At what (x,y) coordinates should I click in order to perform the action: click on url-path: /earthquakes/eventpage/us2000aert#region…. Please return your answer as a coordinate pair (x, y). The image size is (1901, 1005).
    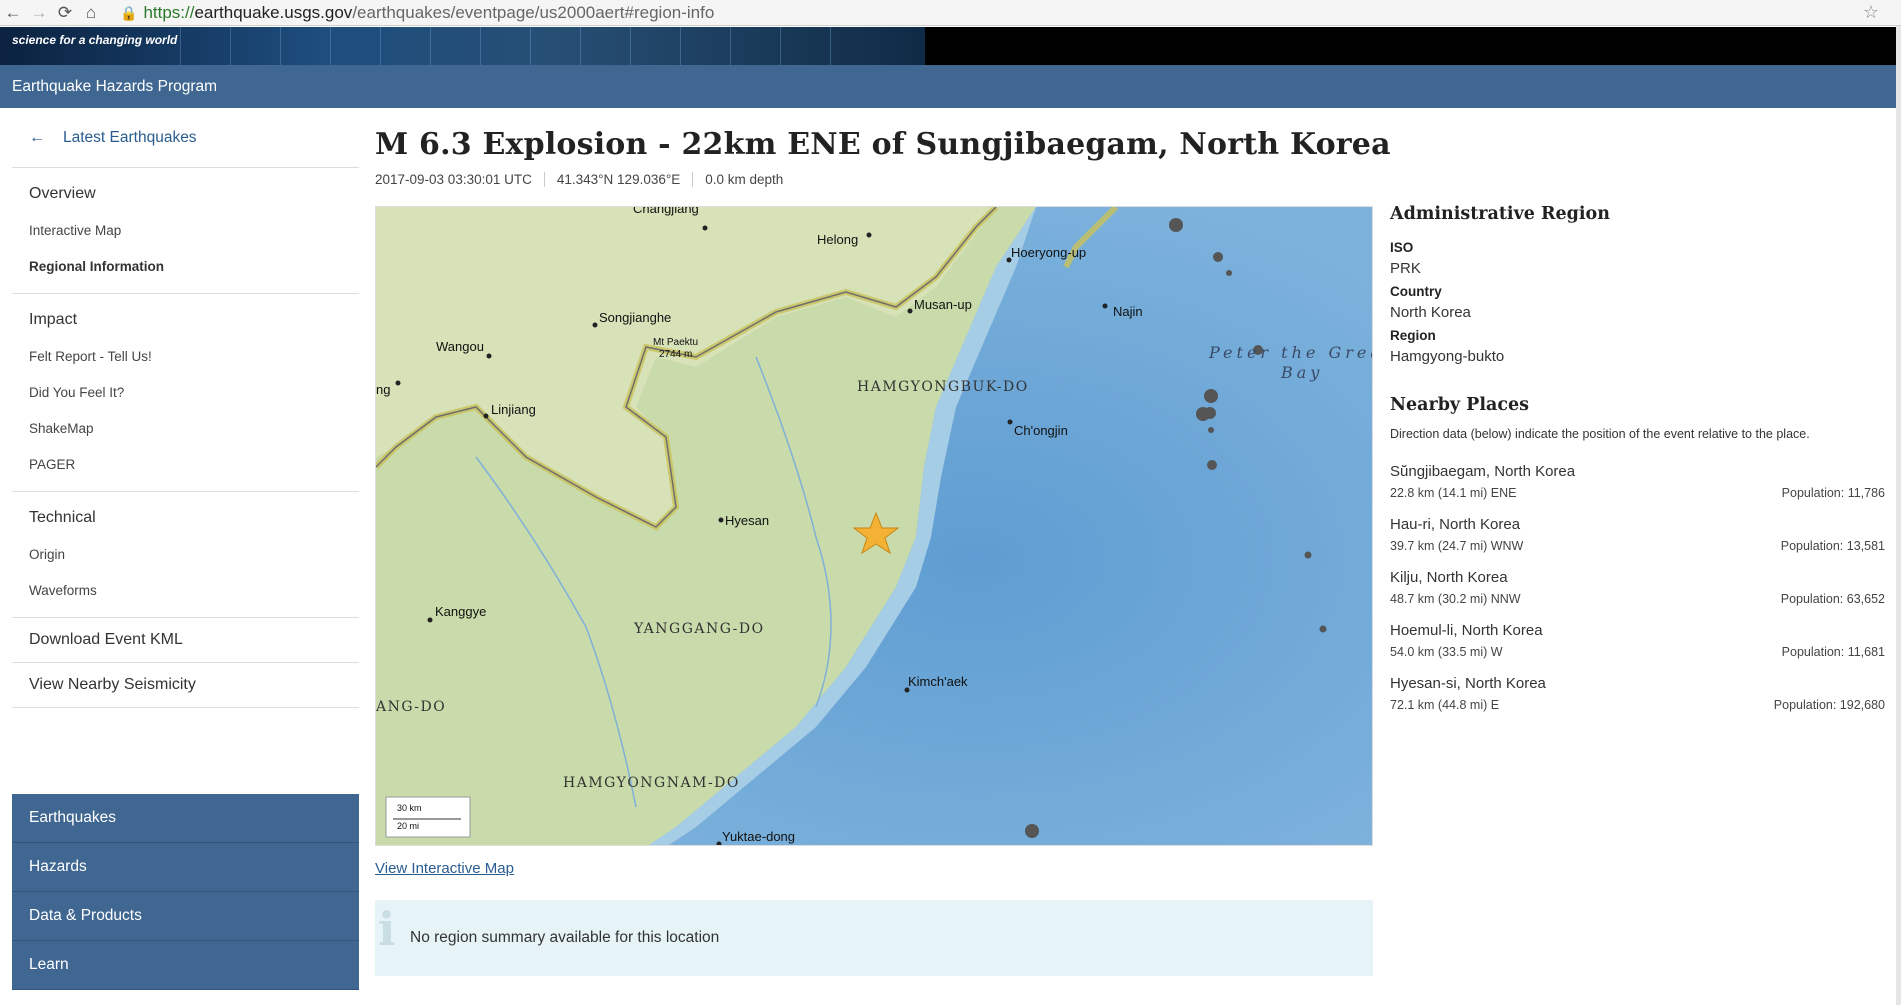
    Looking at the image, I should click on (533, 12).